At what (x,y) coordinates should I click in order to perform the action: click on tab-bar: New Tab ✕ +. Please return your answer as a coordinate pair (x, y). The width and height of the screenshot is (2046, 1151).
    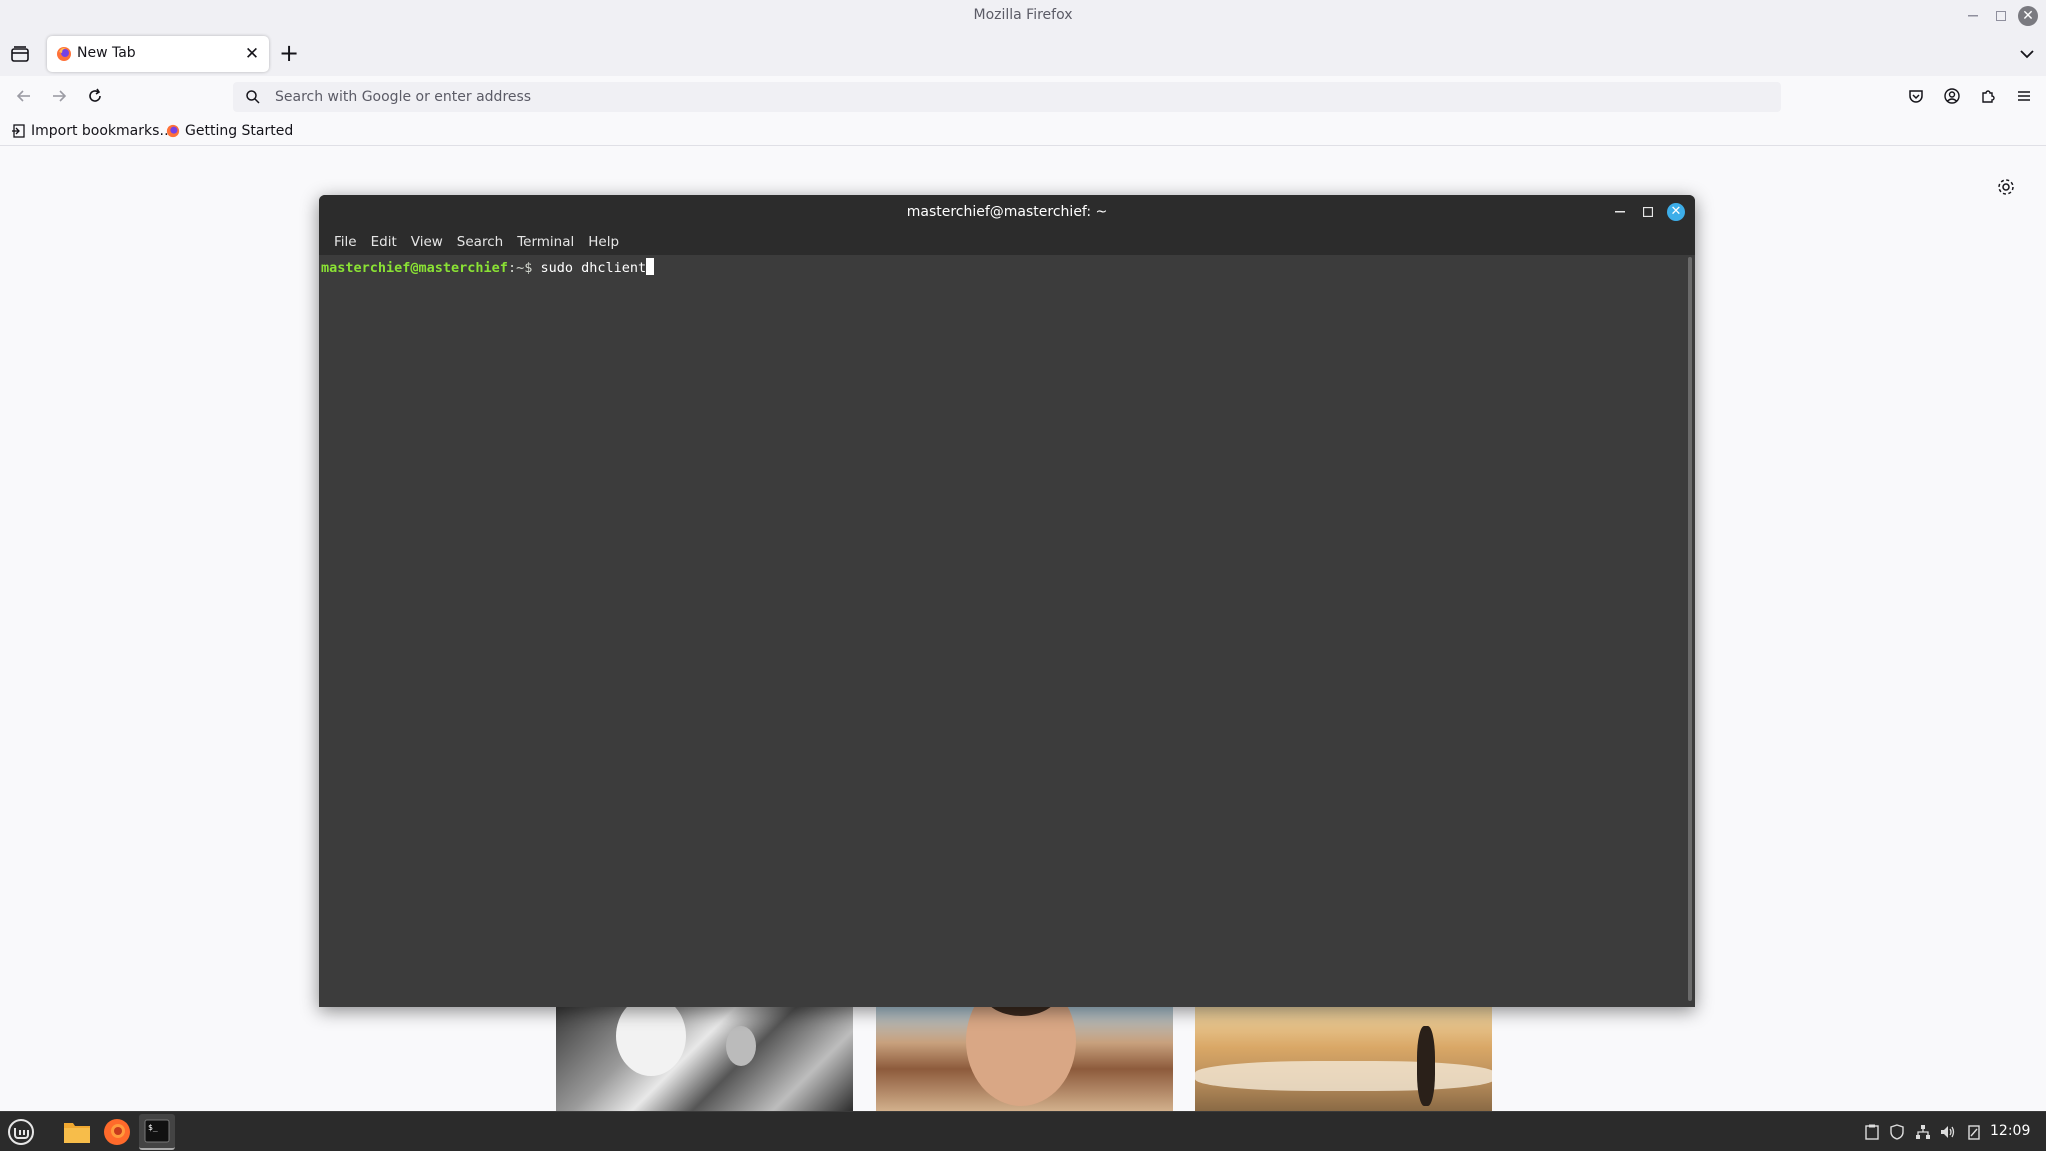
    Looking at the image, I should click on (1023, 54).